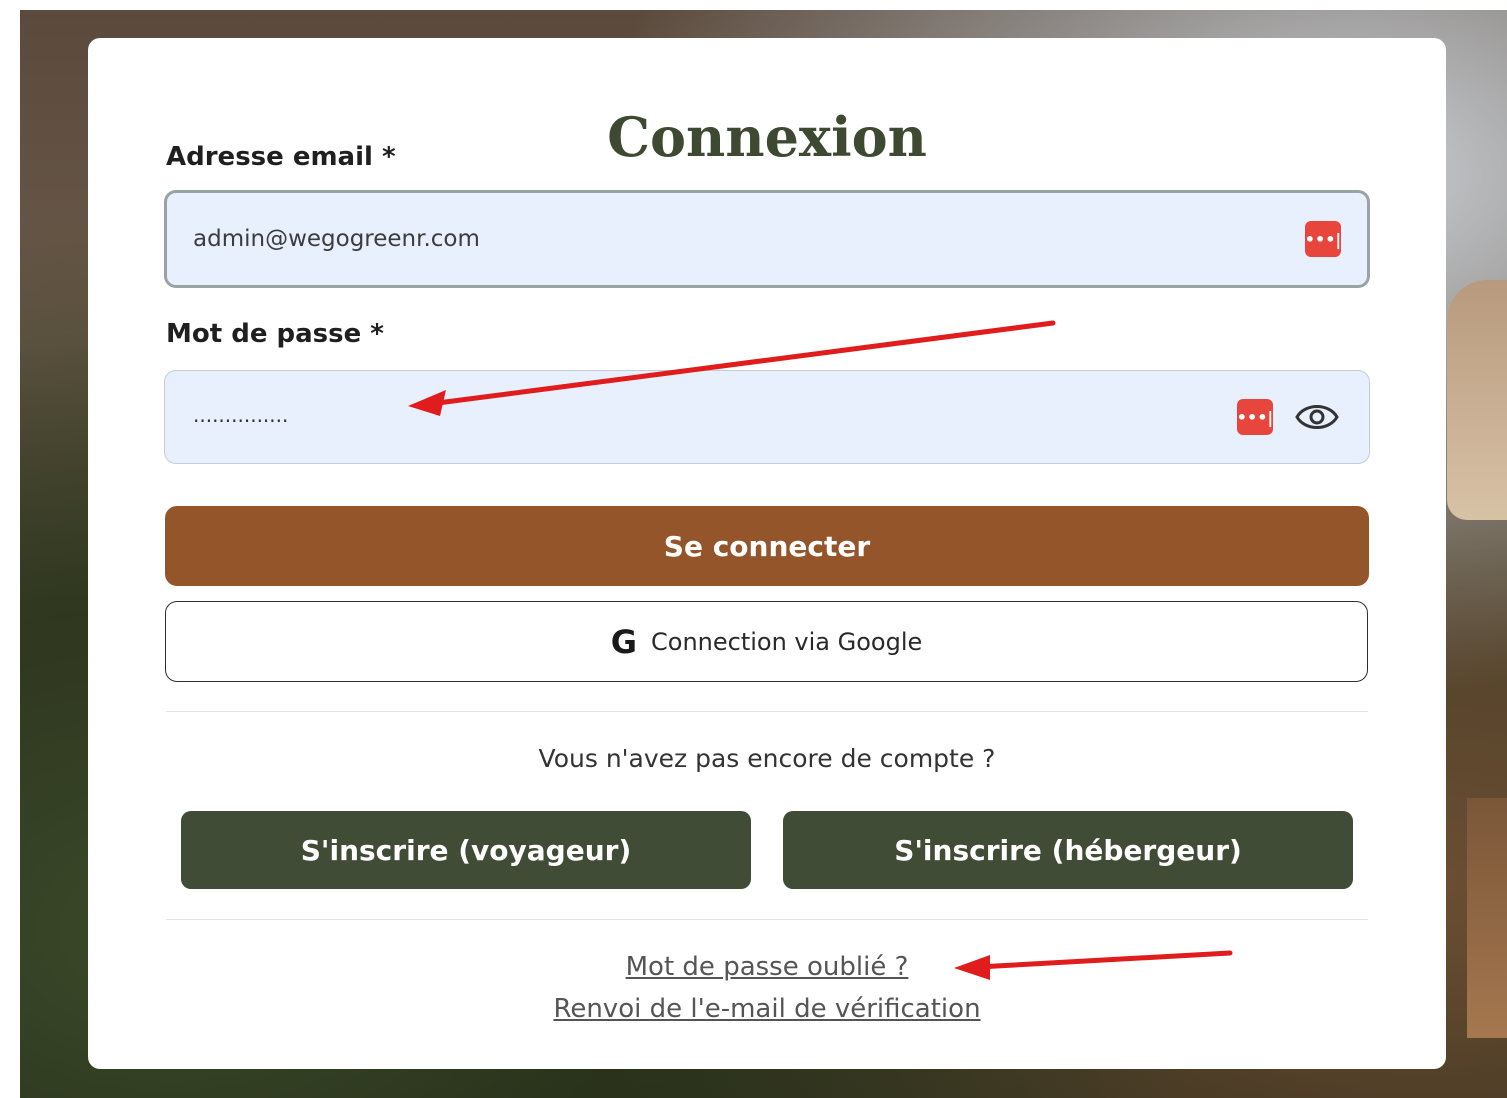  What do you see at coordinates (766, 1009) in the screenshot?
I see `resend-verification-link: Renvoi de l'e-mail de vérification` at bounding box center [766, 1009].